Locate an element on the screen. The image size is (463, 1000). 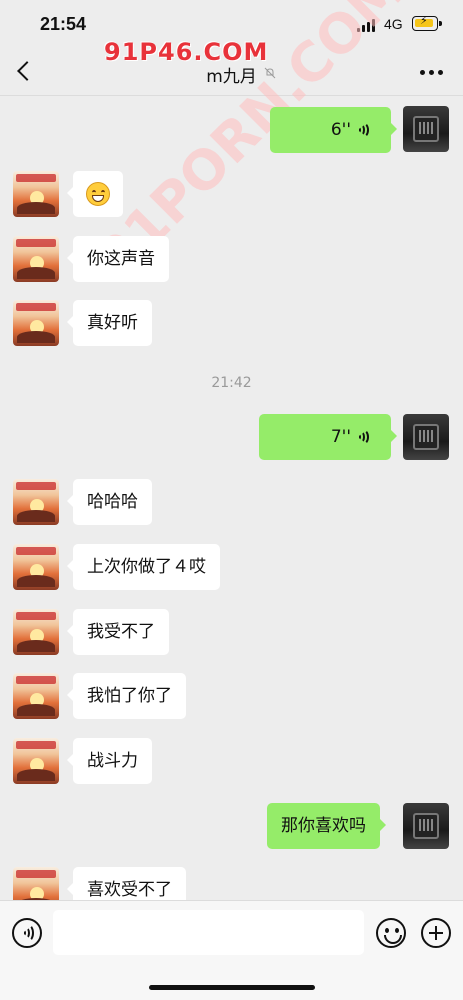
voice-duration: 7'' is located at coordinates (340, 437).